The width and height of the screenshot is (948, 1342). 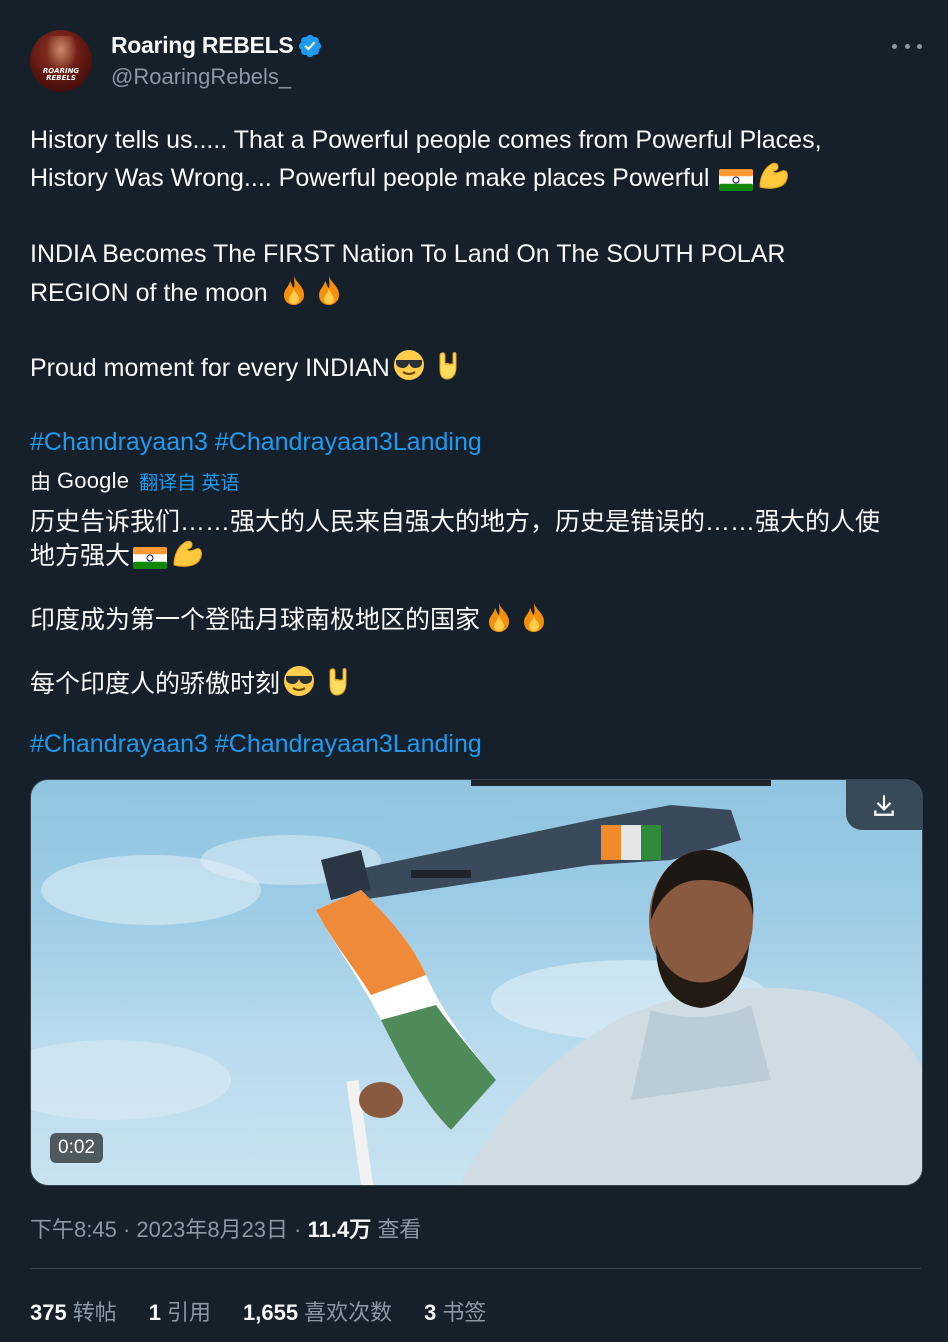 I want to click on translation-hashtags-link: #Chandrayaan3 #Chandrayaan3Landing, so click(x=256, y=744).